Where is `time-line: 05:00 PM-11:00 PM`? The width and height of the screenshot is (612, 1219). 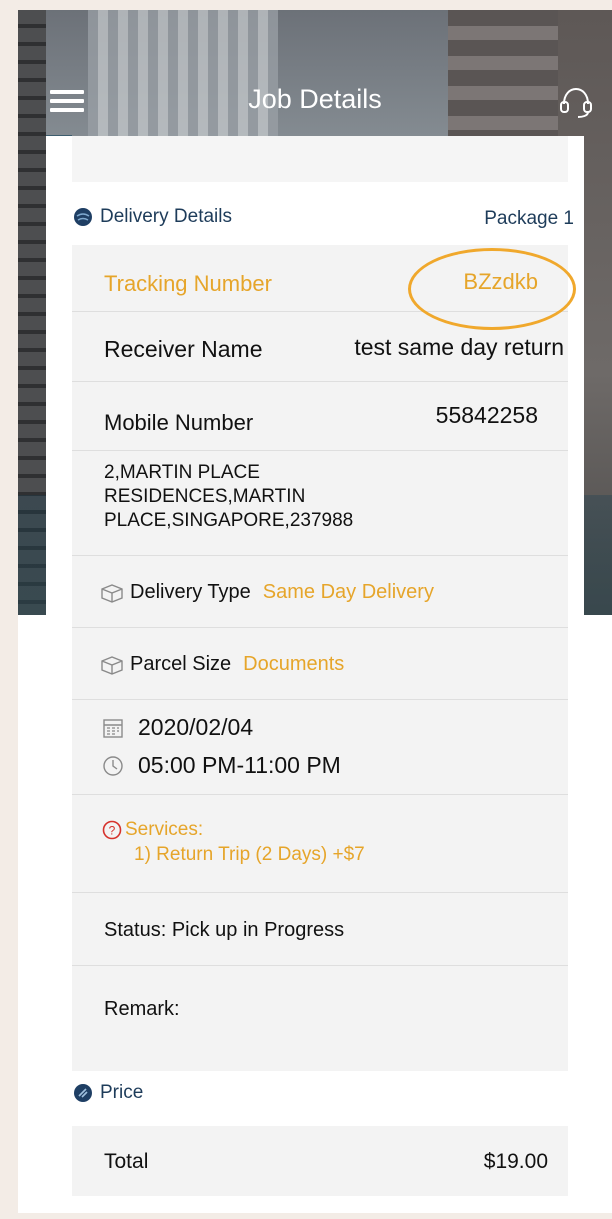
time-line: 05:00 PM-11:00 PM is located at coordinates (221, 765).